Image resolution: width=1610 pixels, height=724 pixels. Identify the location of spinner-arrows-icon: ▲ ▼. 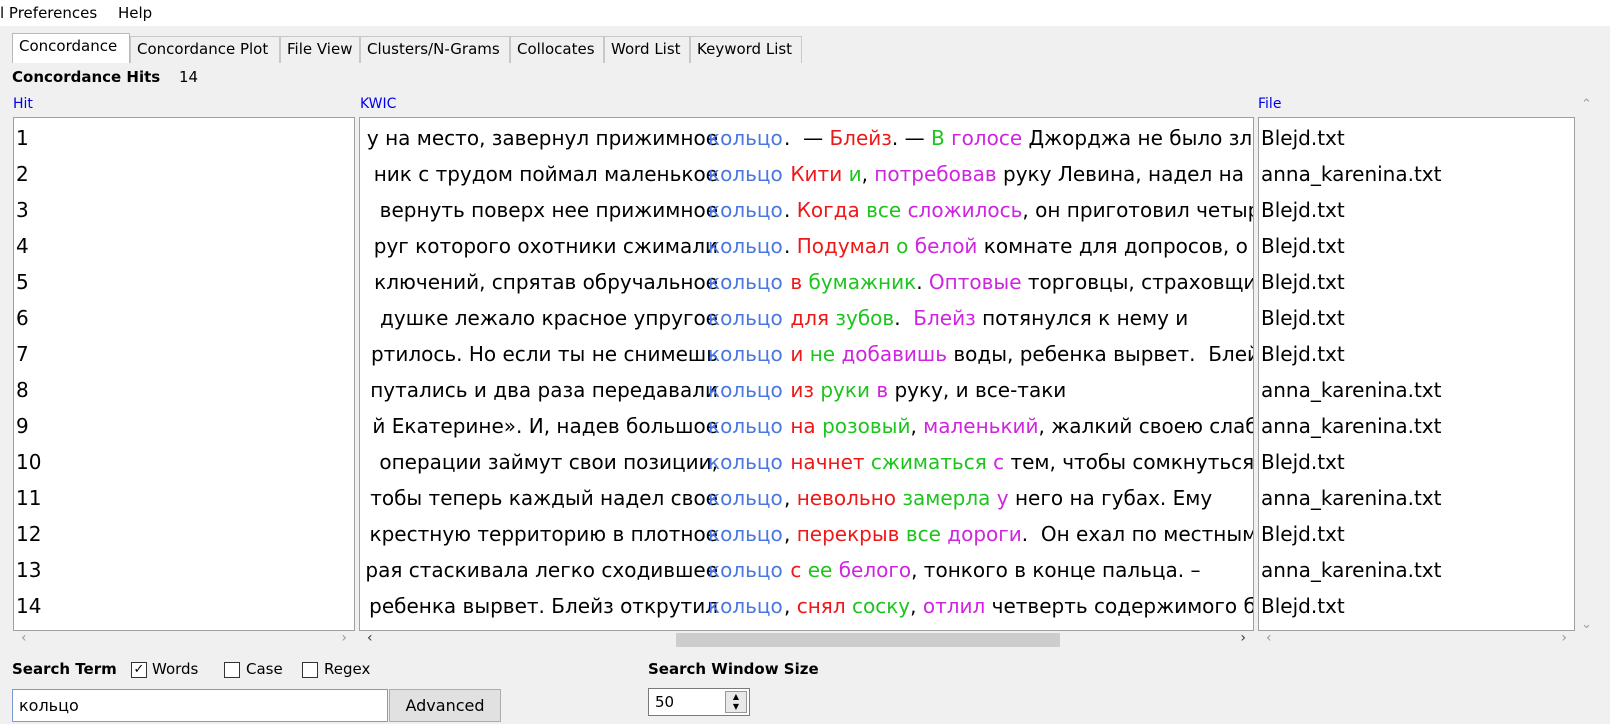
(736, 702).